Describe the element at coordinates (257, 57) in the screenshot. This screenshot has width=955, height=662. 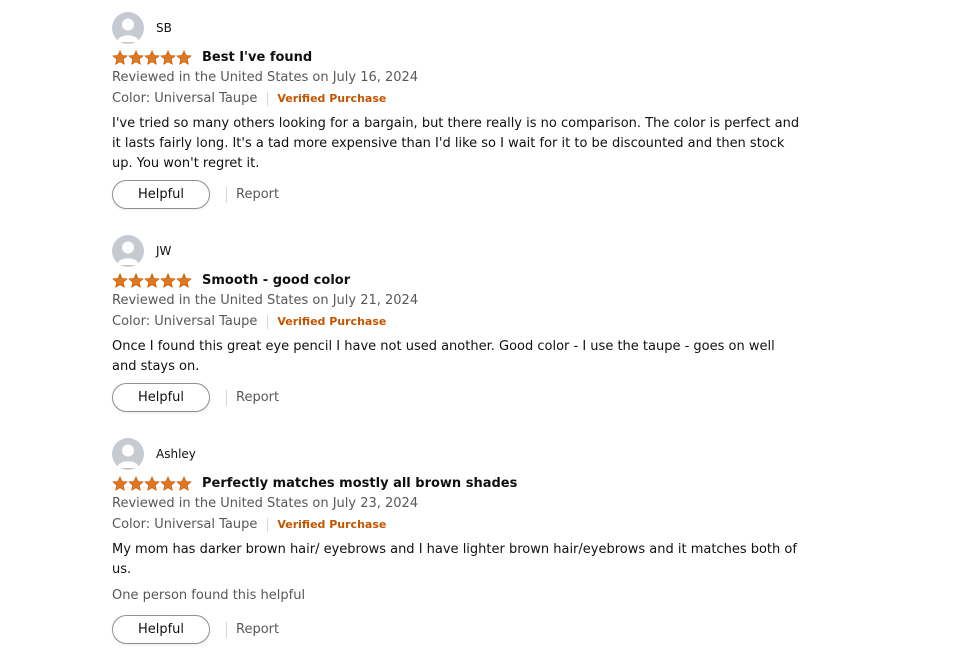
I see `review-title: Best I've found` at that location.